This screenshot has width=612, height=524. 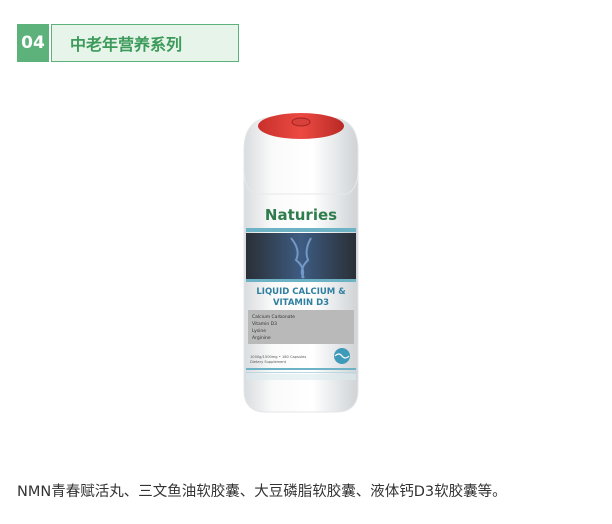 What do you see at coordinates (33, 43) in the screenshot?
I see `section-number-badge: 04` at bounding box center [33, 43].